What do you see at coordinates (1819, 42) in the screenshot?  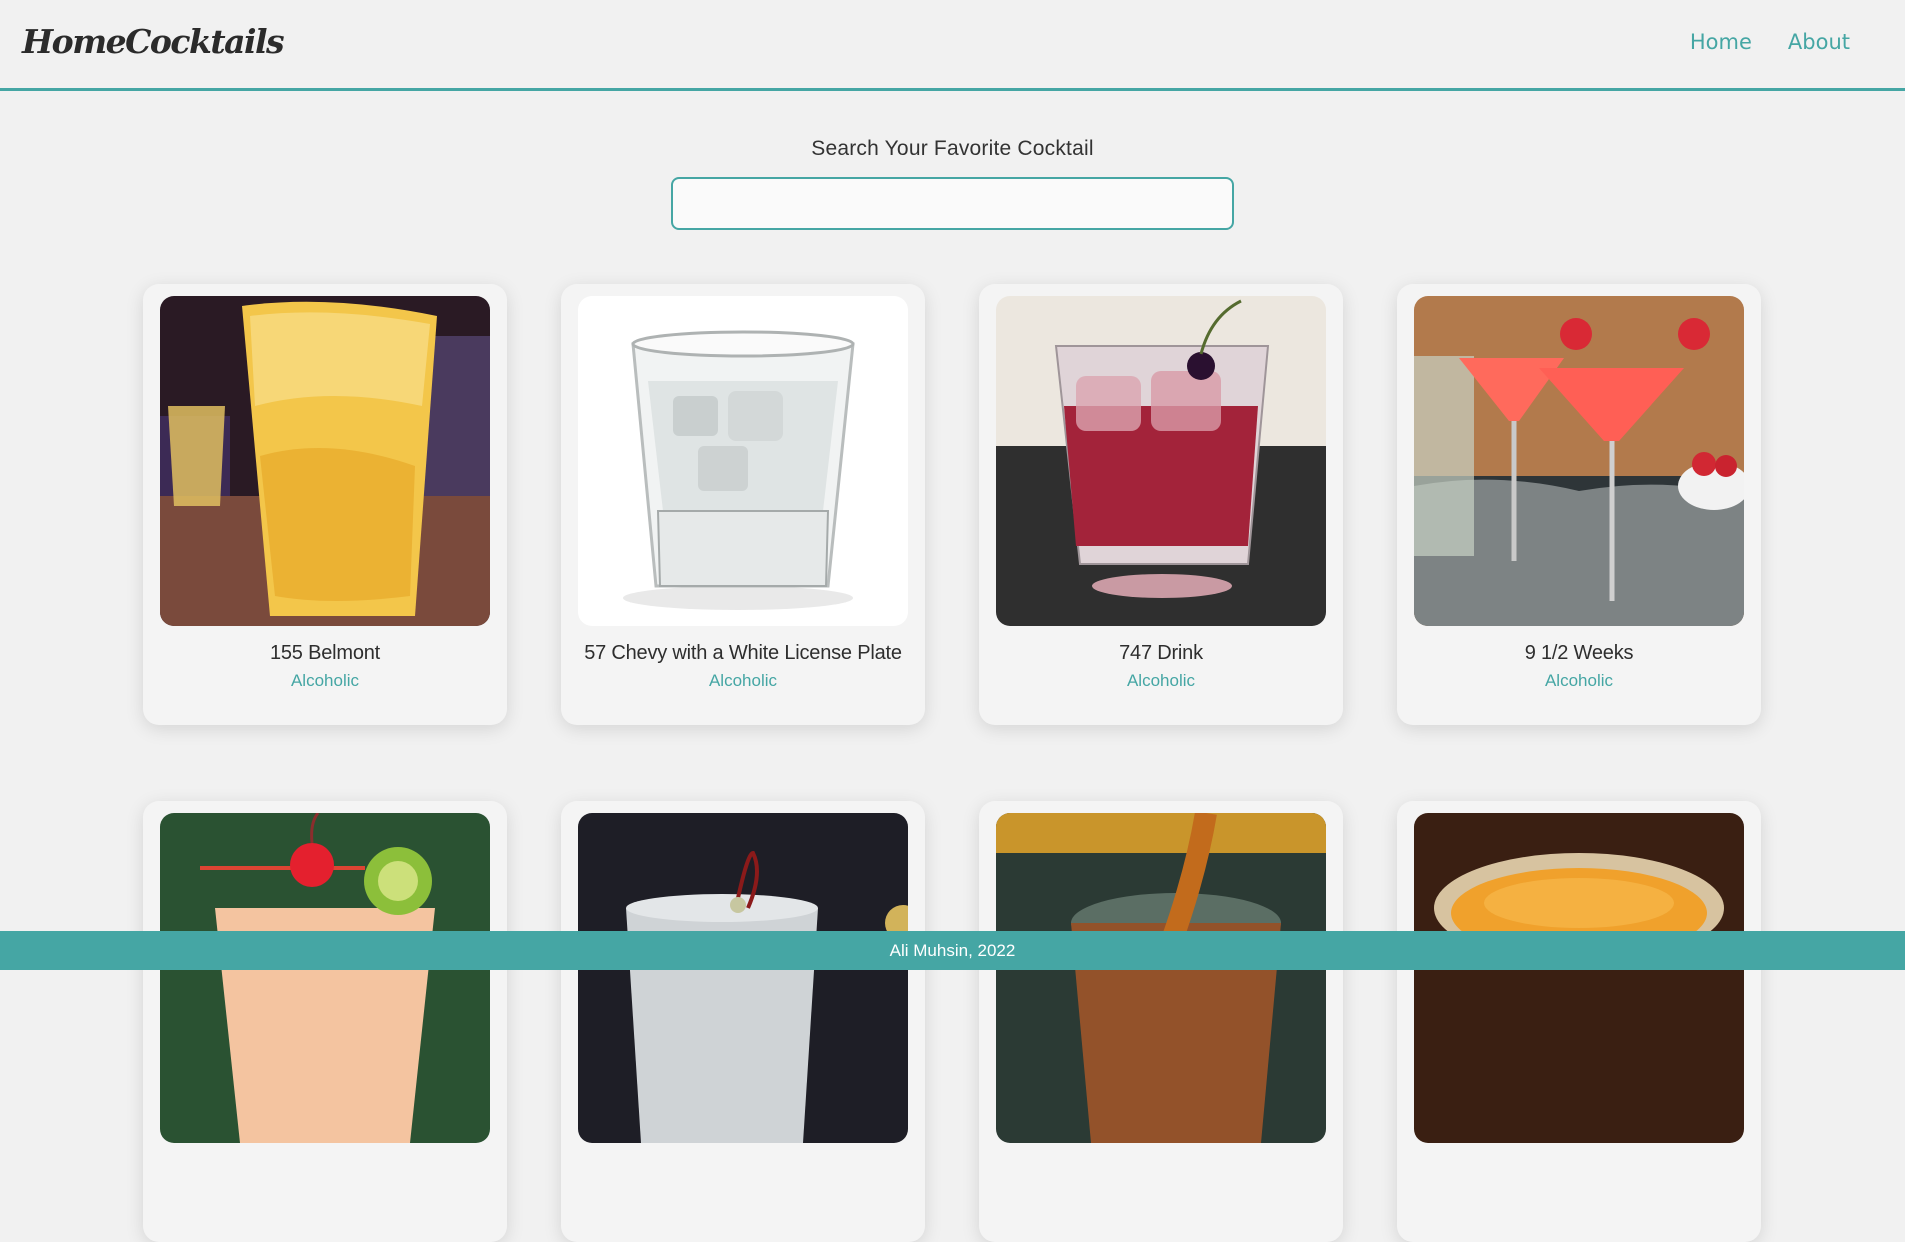 I see `nav-link-about: About` at bounding box center [1819, 42].